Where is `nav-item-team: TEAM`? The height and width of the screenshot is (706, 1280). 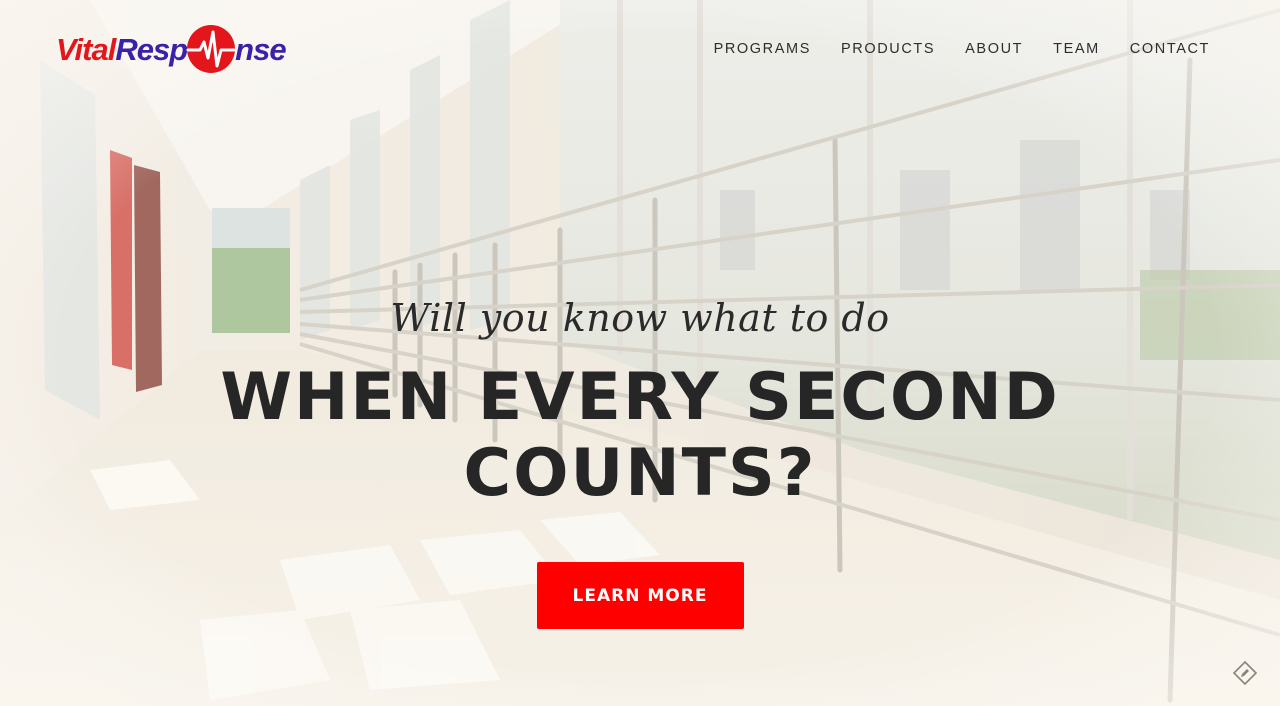 nav-item-team: TEAM is located at coordinates (1076, 49).